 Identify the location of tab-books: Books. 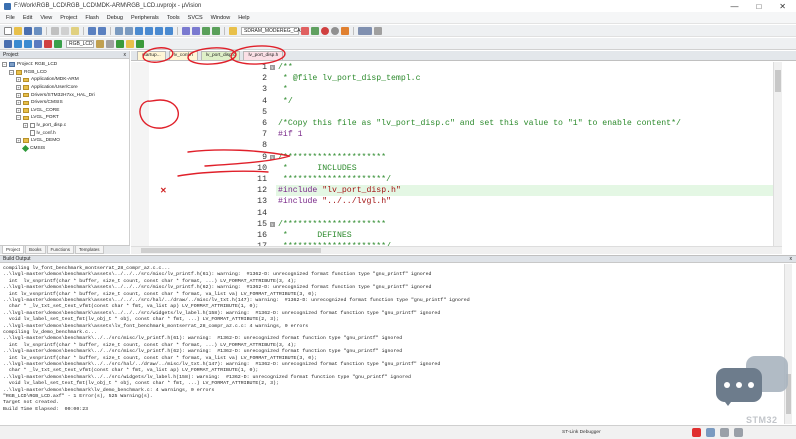
(35, 250).